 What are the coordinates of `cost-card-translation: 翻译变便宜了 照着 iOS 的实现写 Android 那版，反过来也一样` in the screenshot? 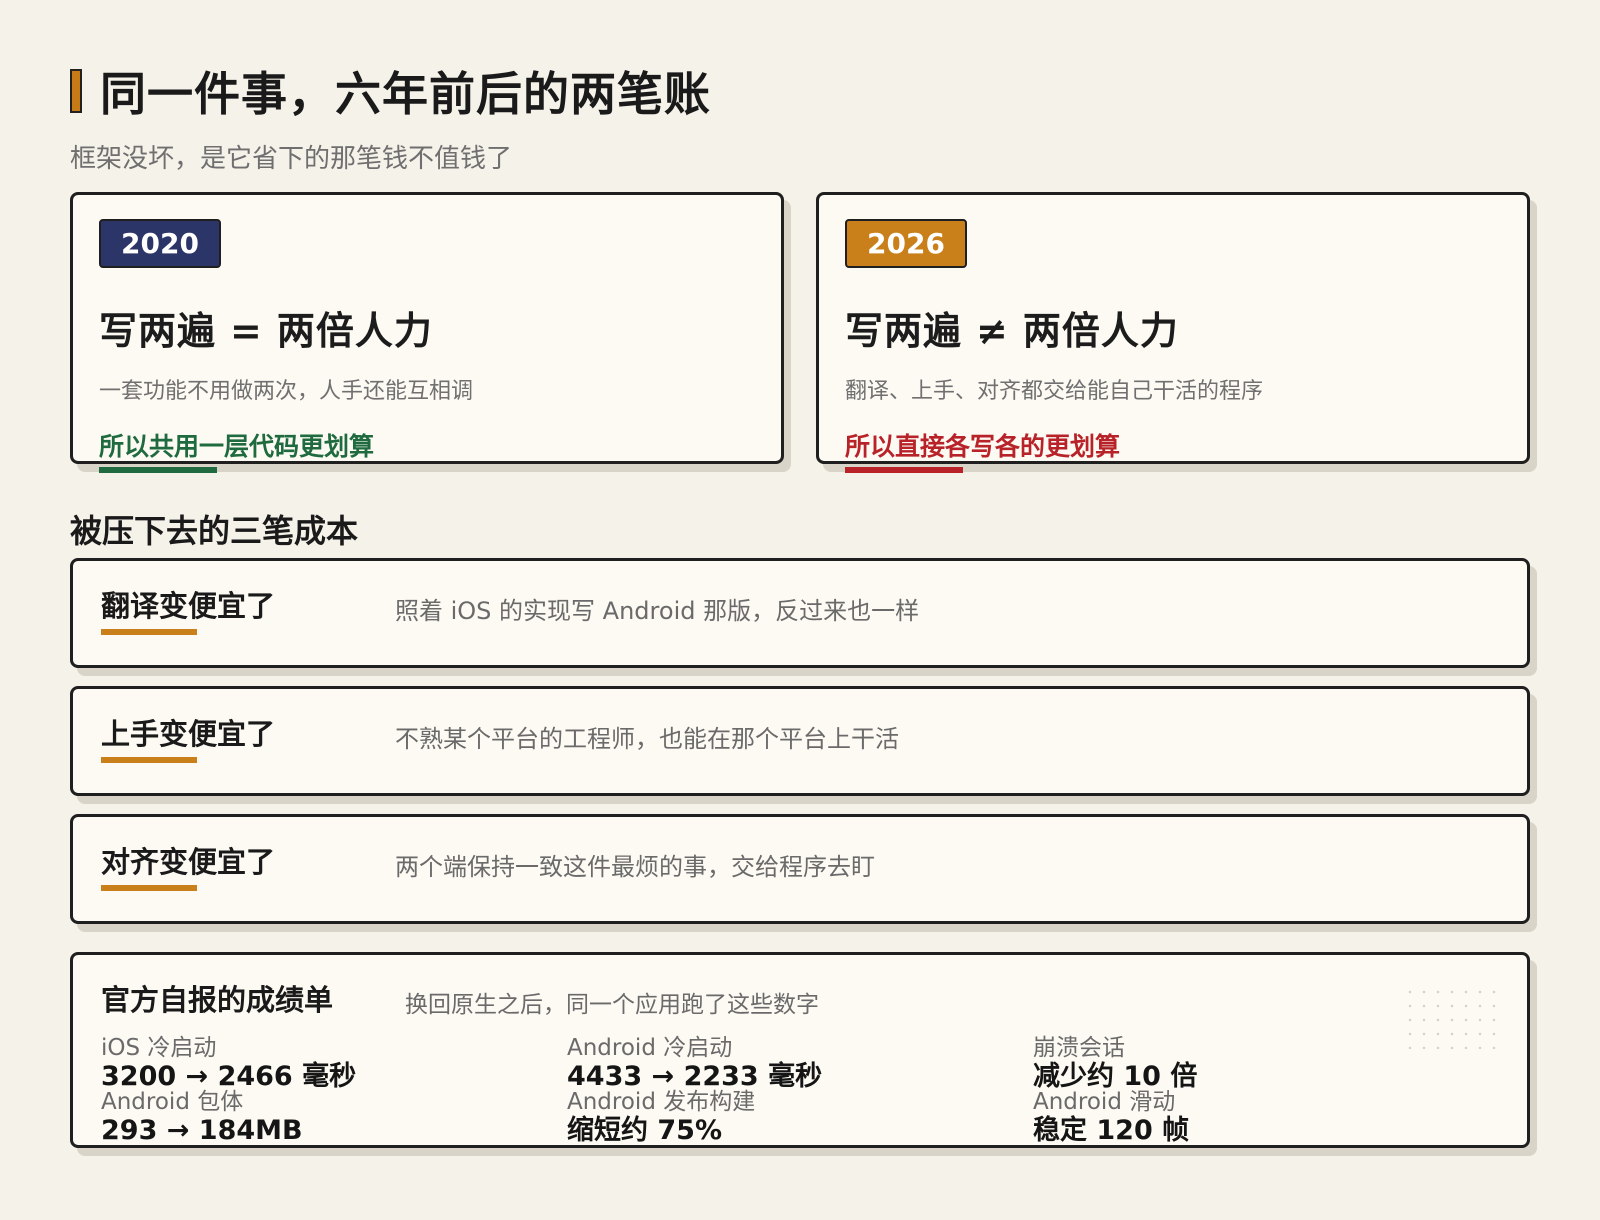 It's located at (800, 613).